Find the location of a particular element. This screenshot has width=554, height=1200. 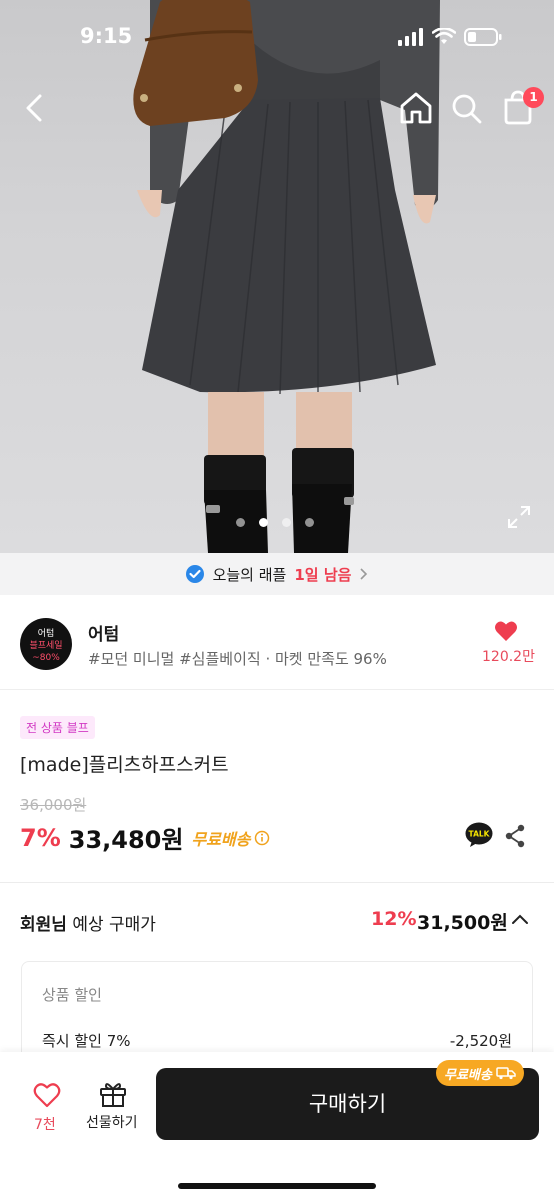

expand-icon is located at coordinates (519, 517).